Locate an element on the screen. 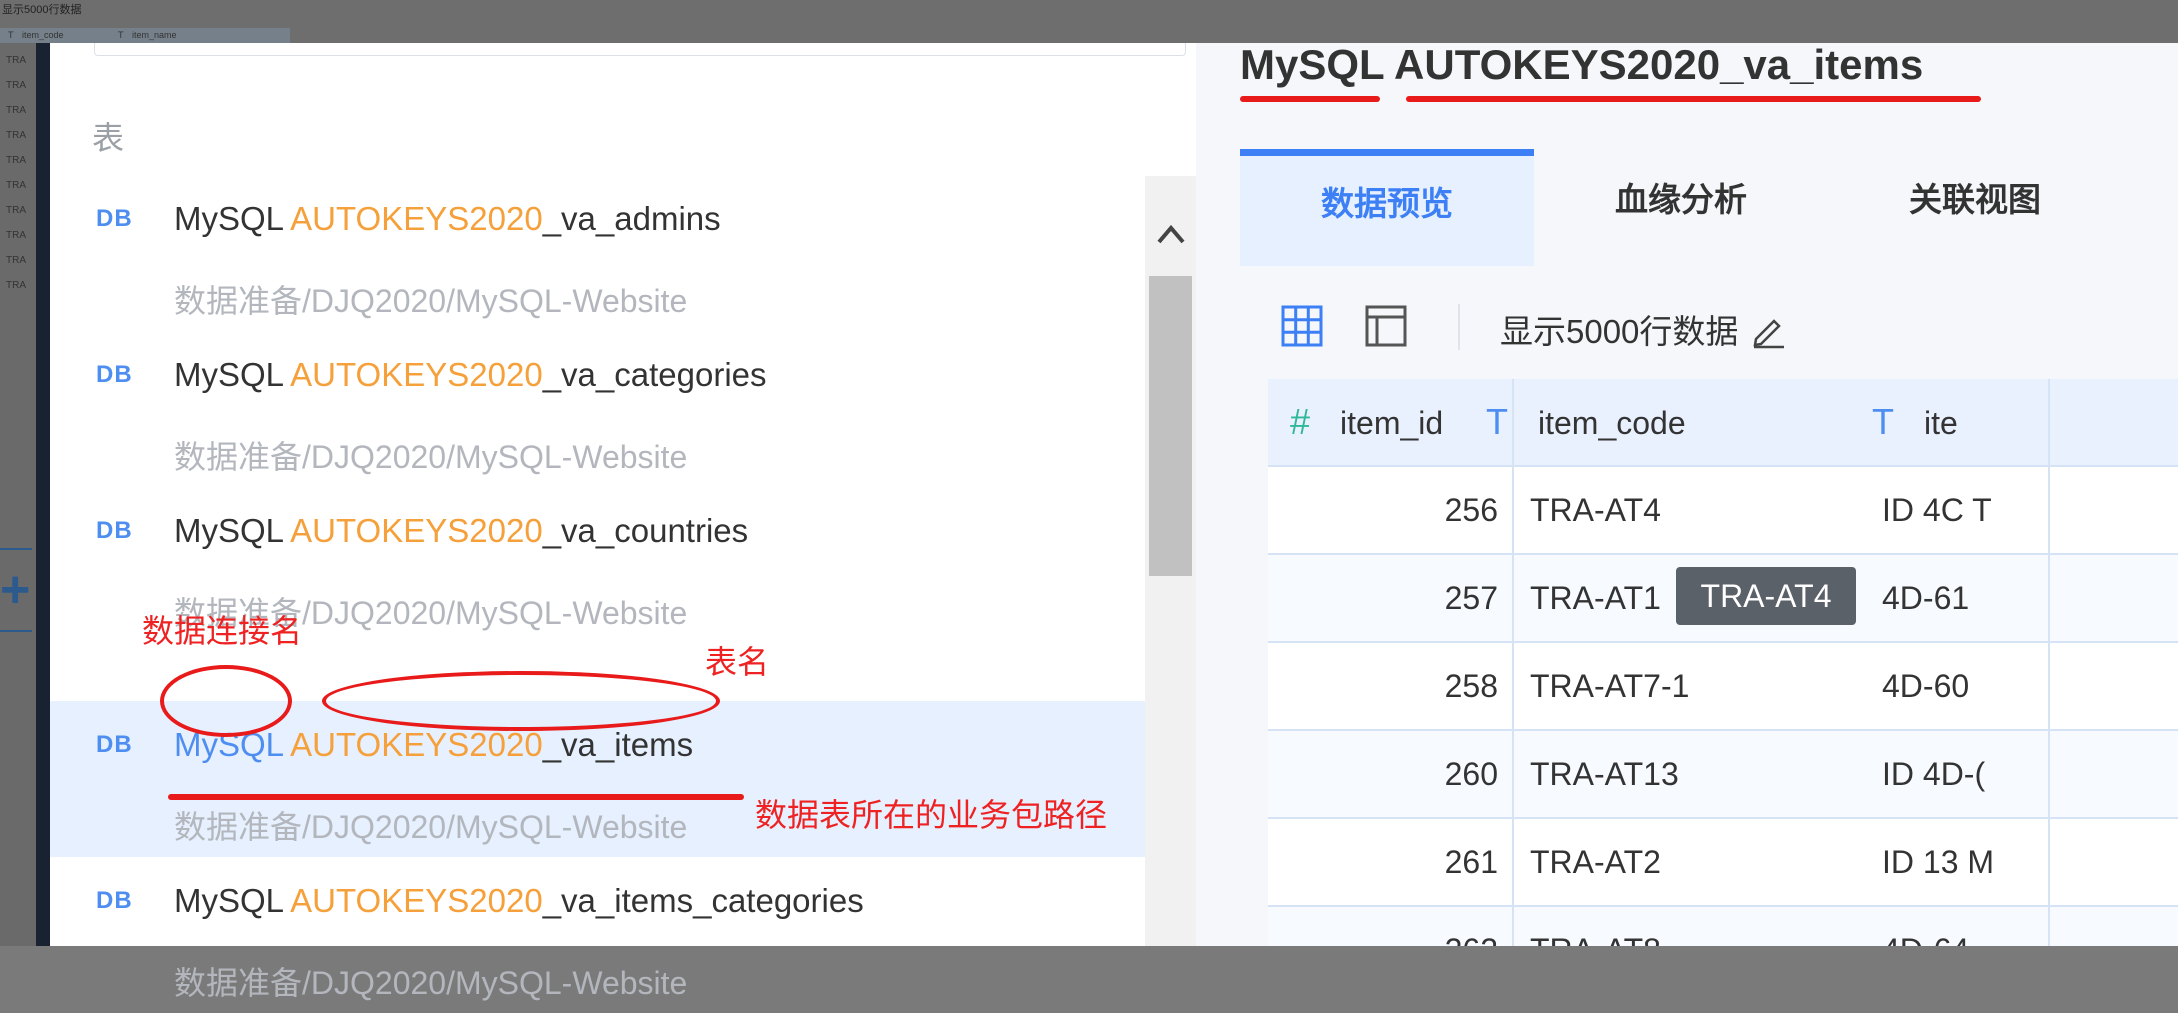 This screenshot has width=2178, height=1013. cell-item-code: TRA-AT13 is located at coordinates (1604, 774).